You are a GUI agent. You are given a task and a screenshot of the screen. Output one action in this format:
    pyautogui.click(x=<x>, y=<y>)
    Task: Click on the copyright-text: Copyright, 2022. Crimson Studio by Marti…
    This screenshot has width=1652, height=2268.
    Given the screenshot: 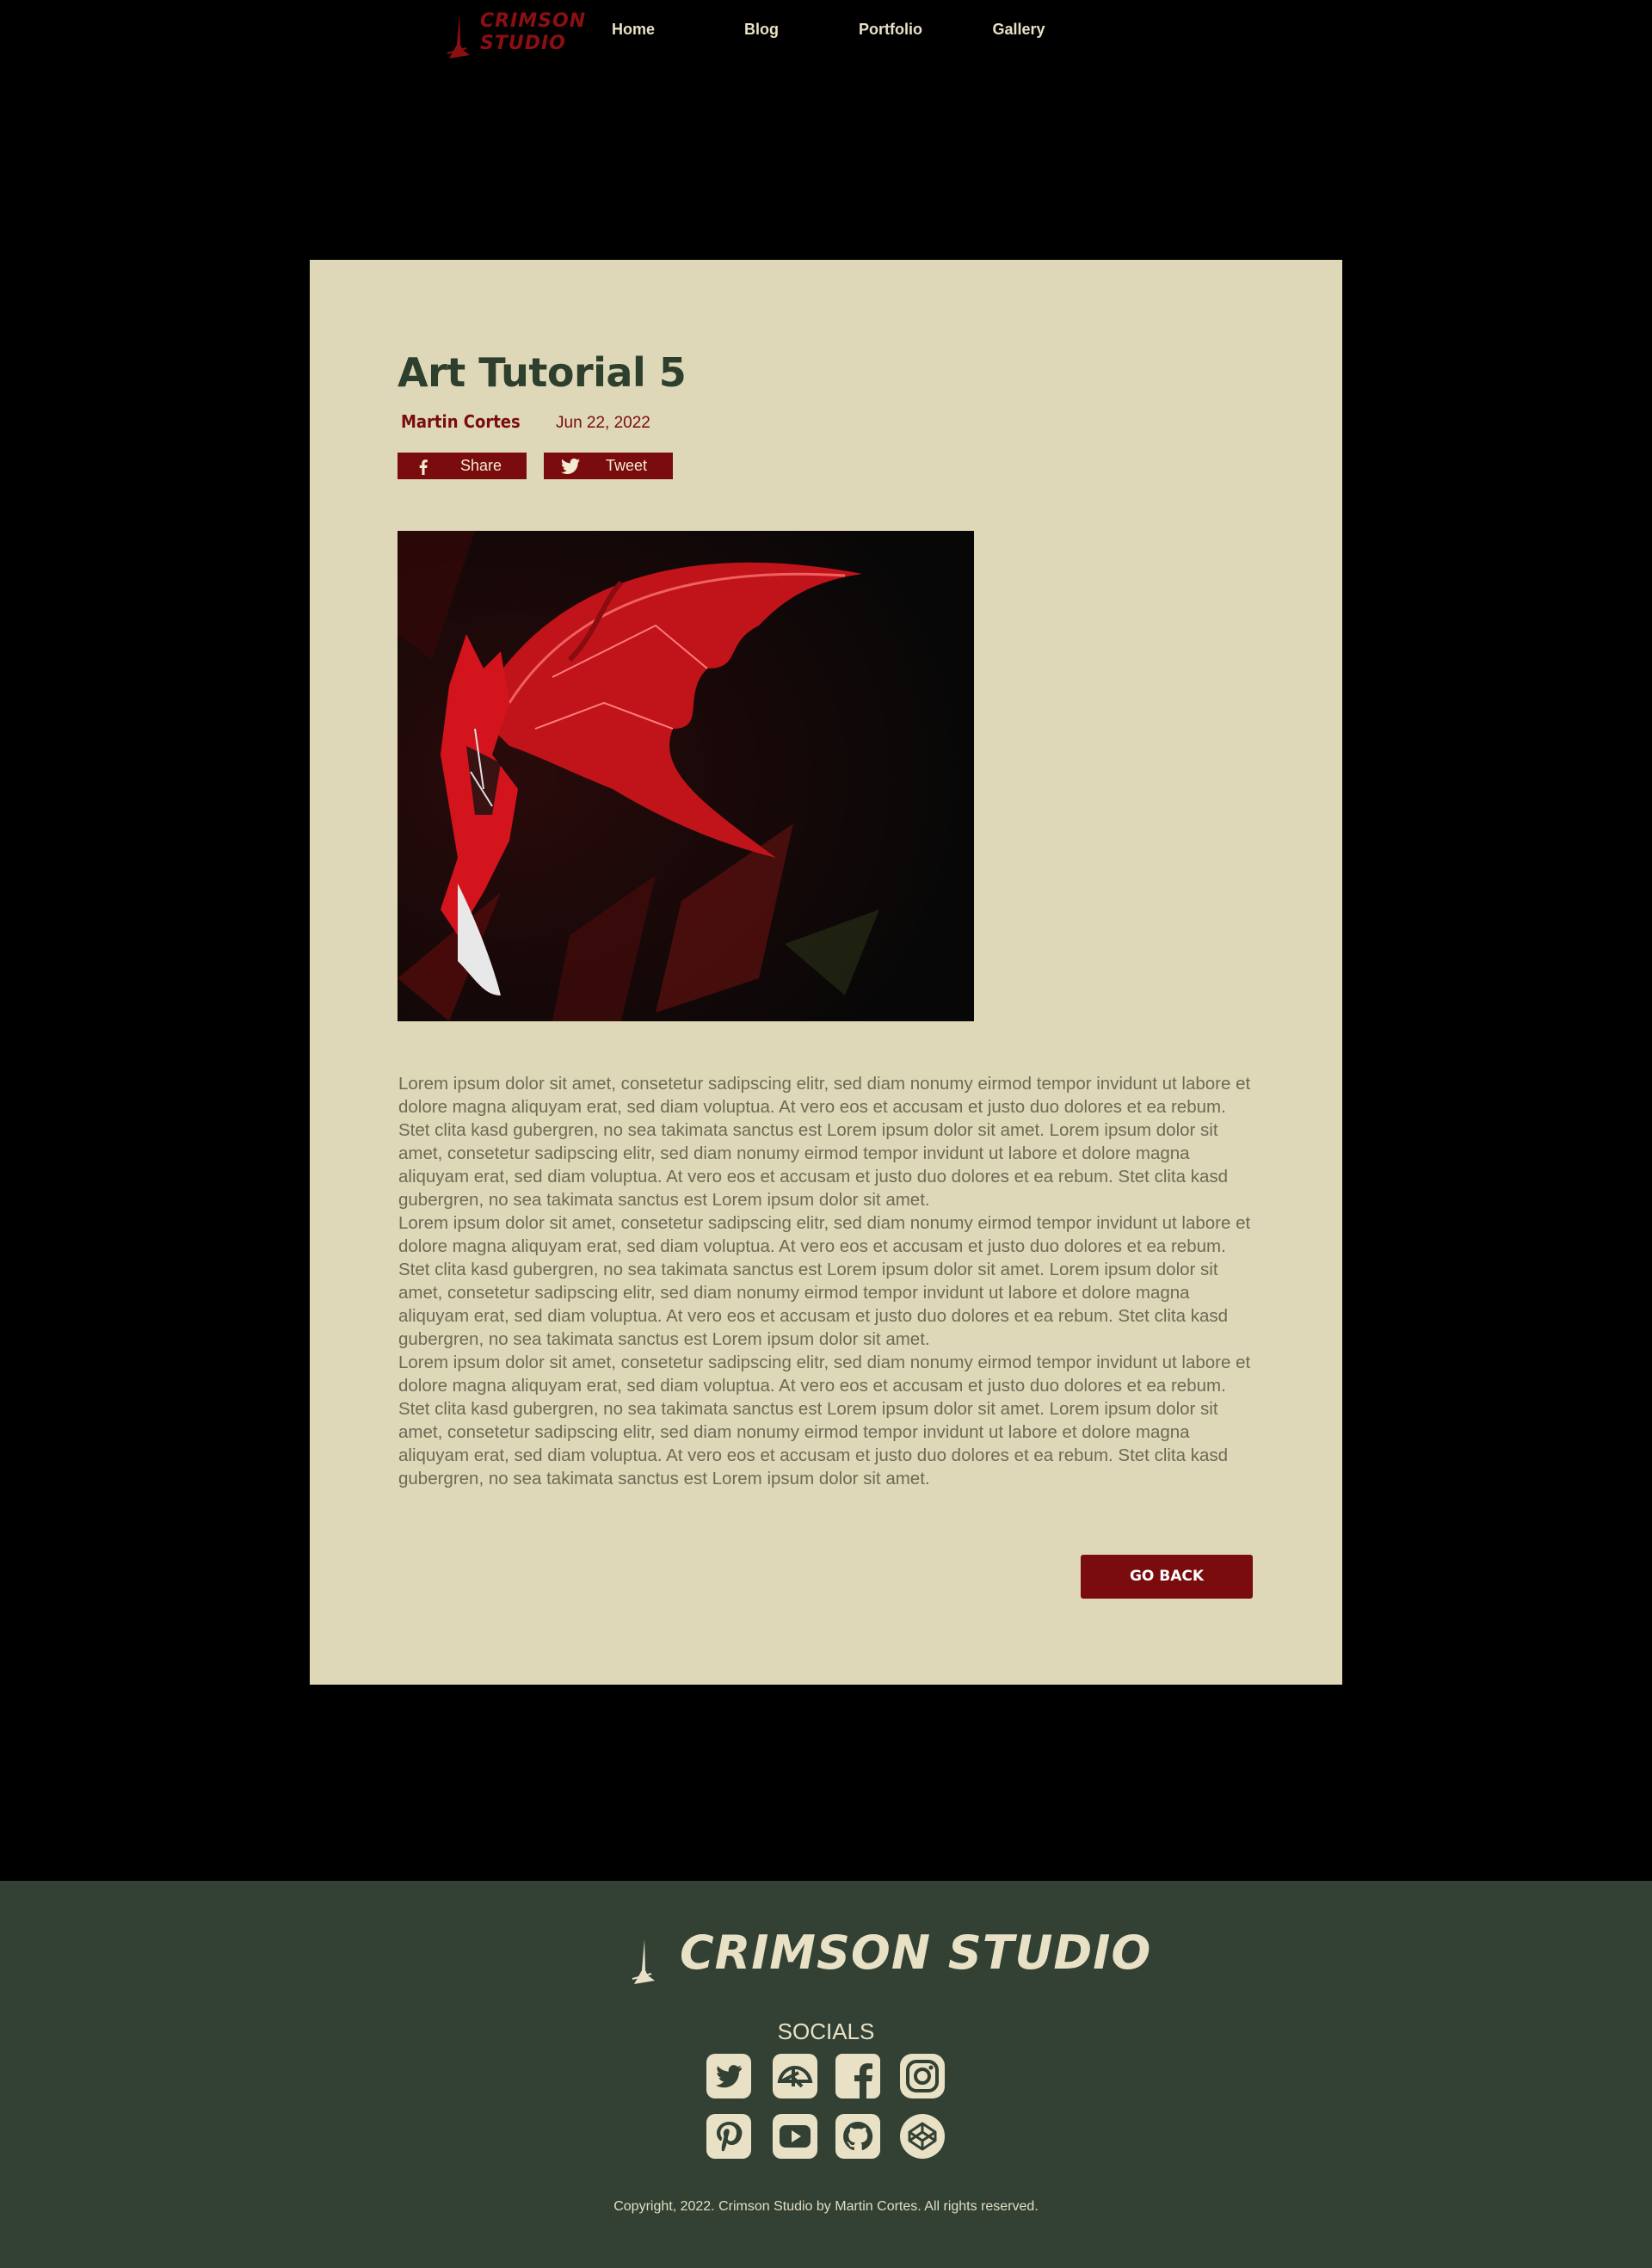 What is the action you would take?
    pyautogui.click(x=826, y=2207)
    